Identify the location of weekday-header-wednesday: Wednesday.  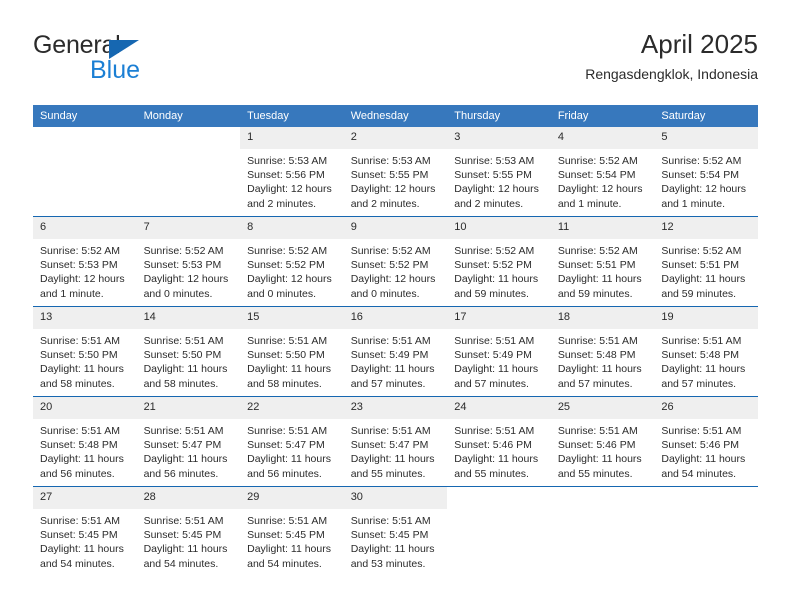
(395, 116).